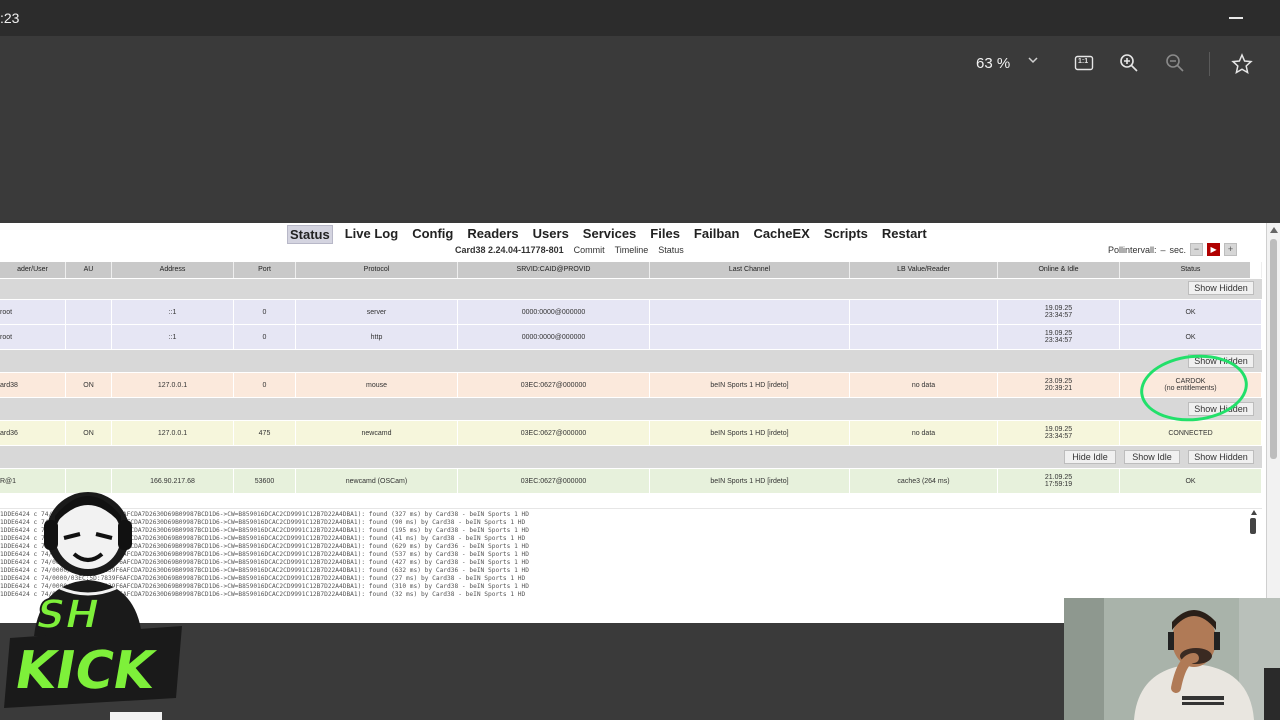  What do you see at coordinates (85, 670) in the screenshot?
I see `logo-text-bottom: KICK` at bounding box center [85, 670].